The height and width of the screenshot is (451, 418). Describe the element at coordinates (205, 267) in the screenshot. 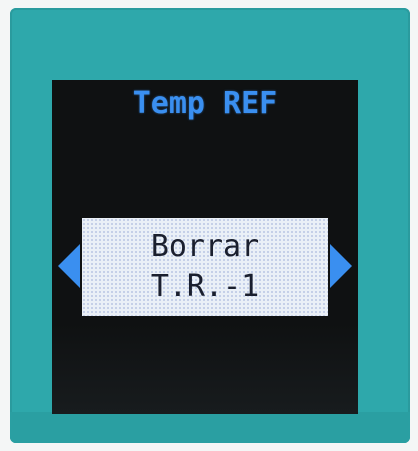

I see `selected-option: Borrar T.R.-1` at that location.